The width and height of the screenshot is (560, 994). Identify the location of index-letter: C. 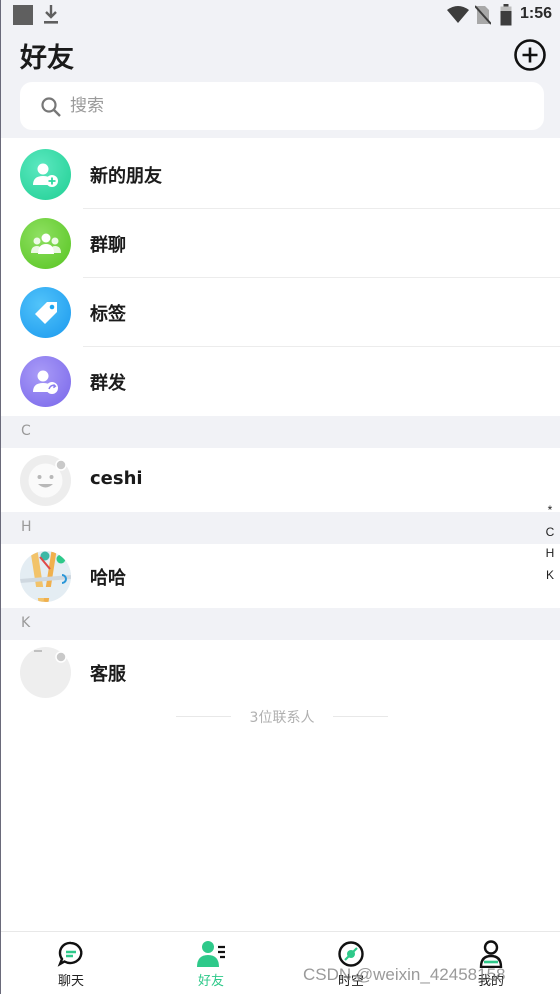
(550, 533).